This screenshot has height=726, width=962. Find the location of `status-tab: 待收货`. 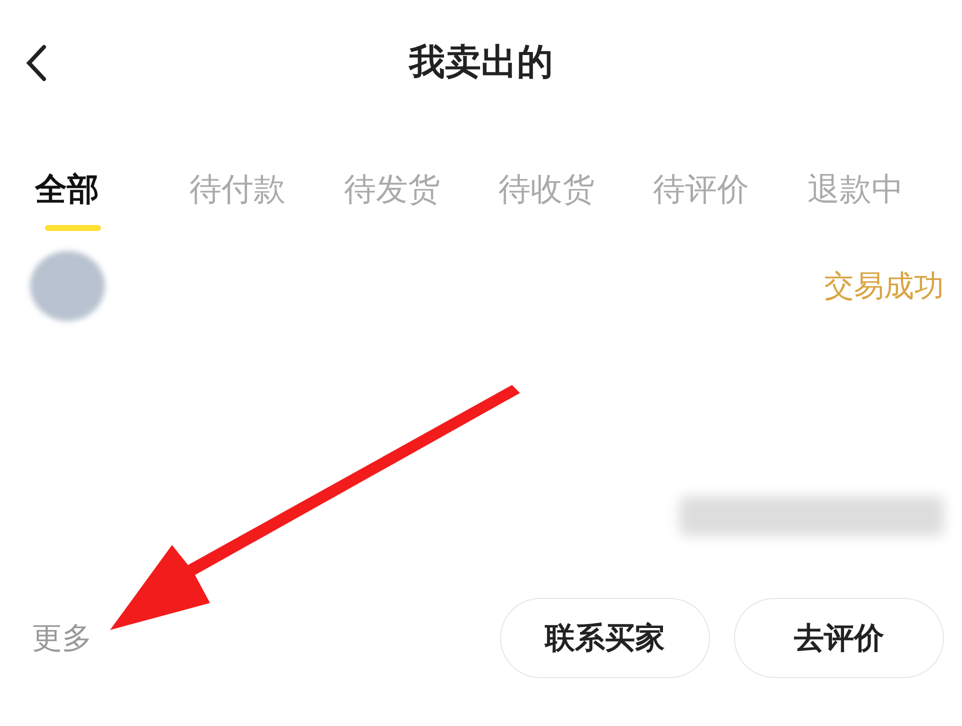

status-tab: 待收货 is located at coordinates (575, 198).